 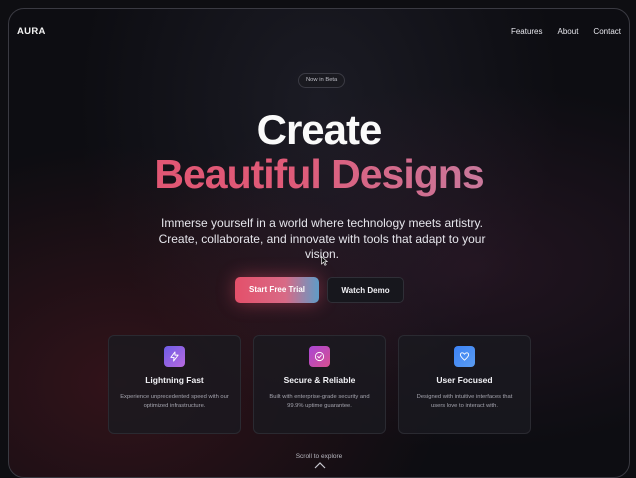 I want to click on feature-title: Lightning Fast, so click(x=174, y=380).